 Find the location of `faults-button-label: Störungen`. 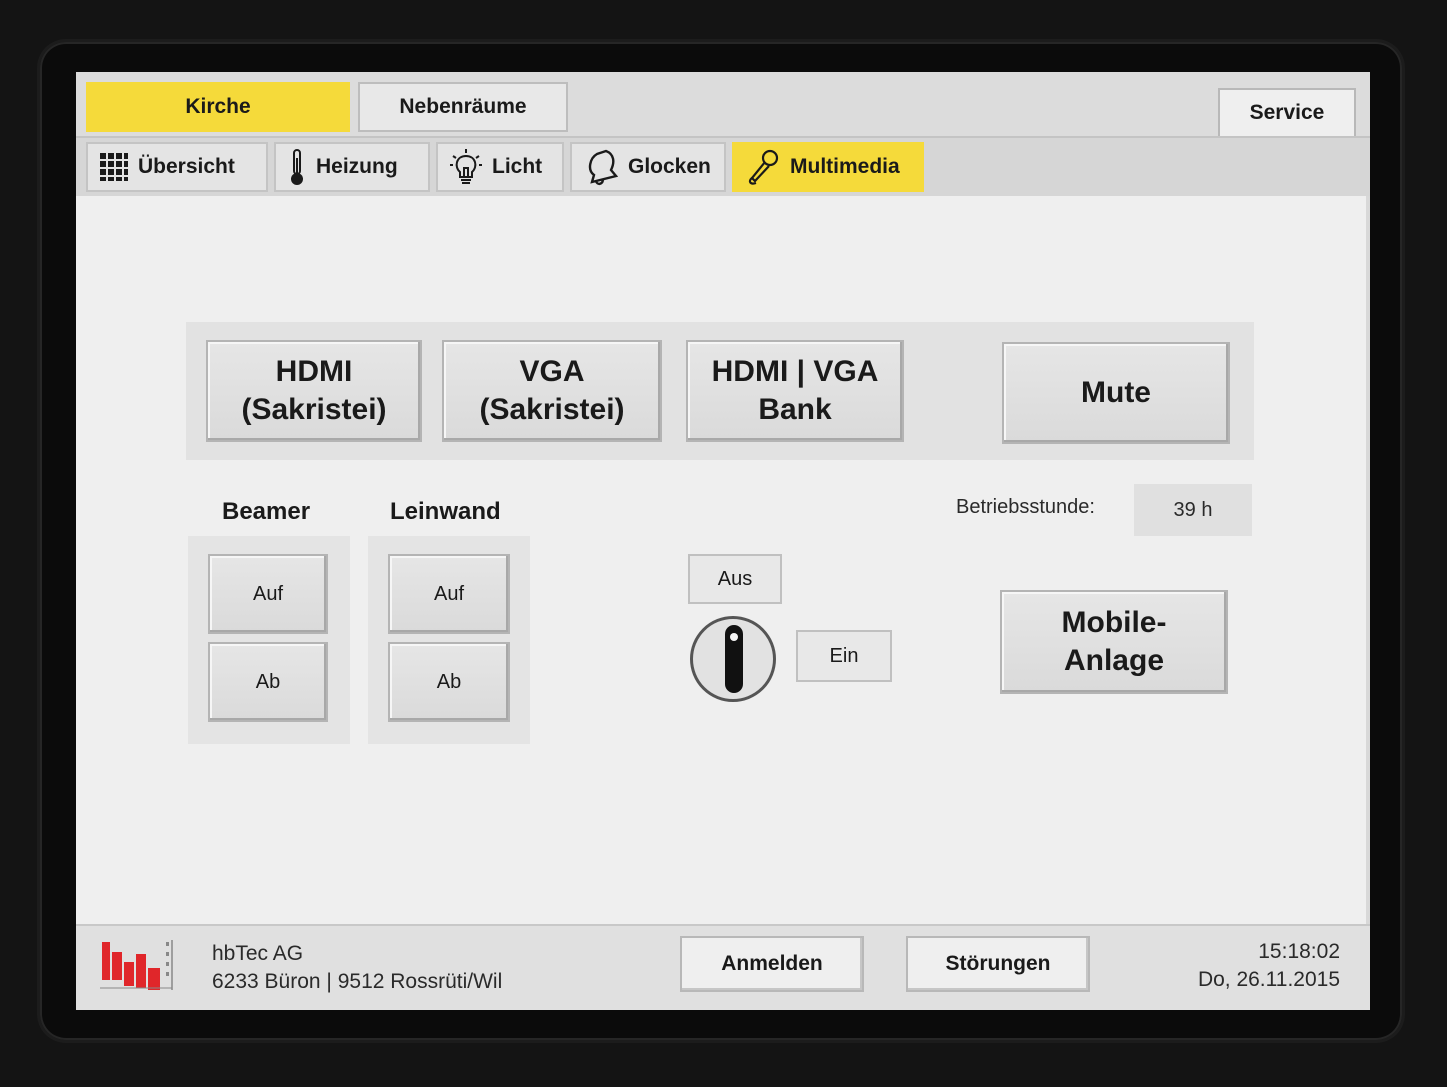

faults-button-label: Störungen is located at coordinates (998, 963).